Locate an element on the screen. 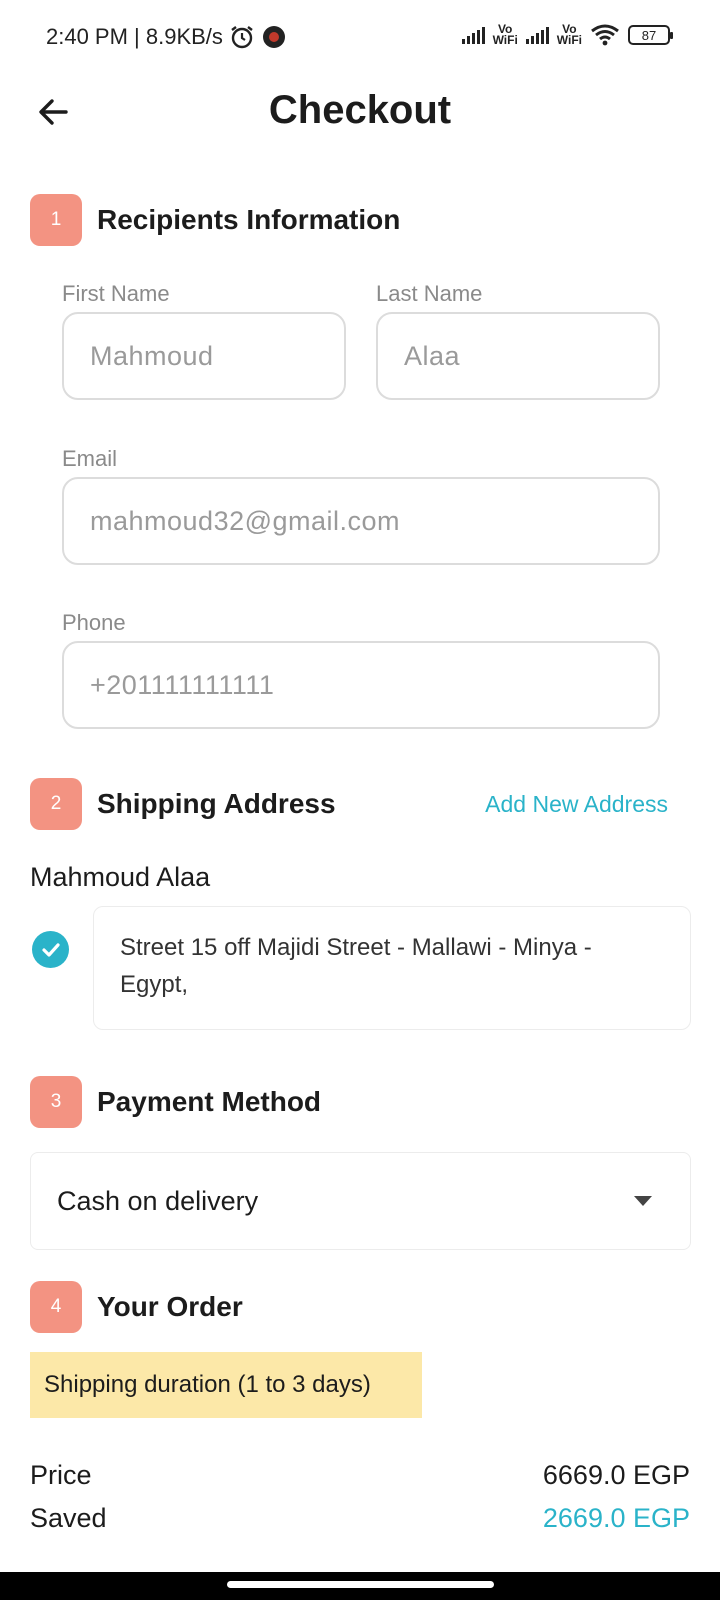 The image size is (720, 1600). phone-label: Phone is located at coordinates (94, 622).